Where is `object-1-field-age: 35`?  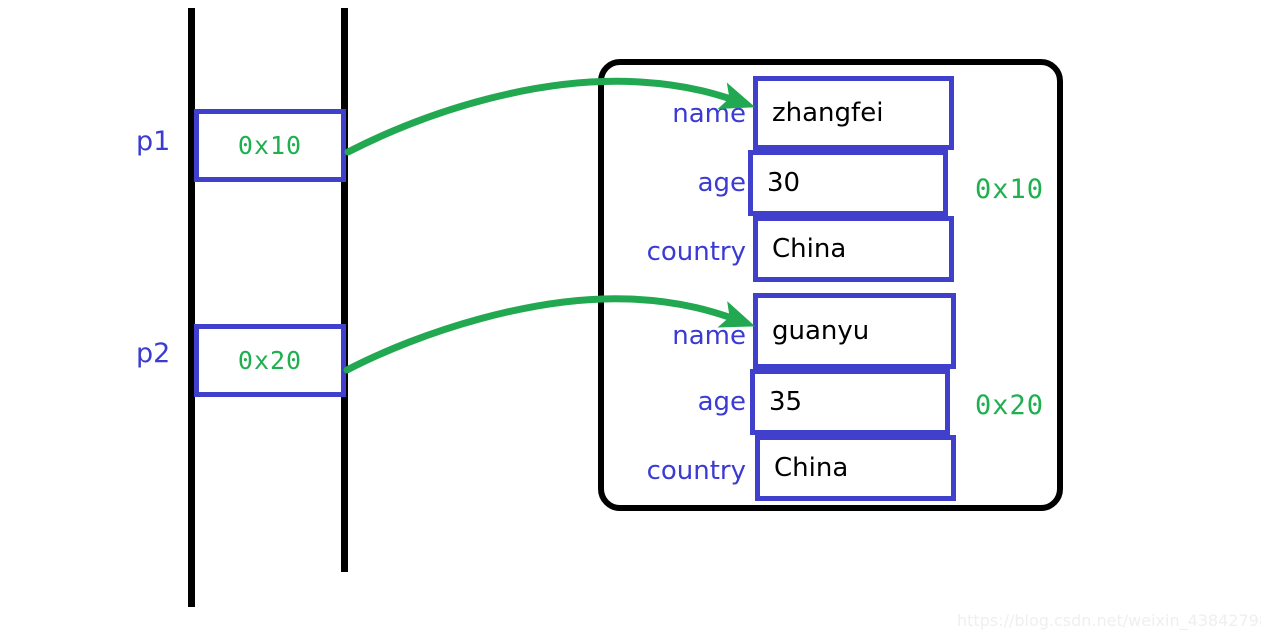 object-1-field-age: 35 is located at coordinates (850, 402).